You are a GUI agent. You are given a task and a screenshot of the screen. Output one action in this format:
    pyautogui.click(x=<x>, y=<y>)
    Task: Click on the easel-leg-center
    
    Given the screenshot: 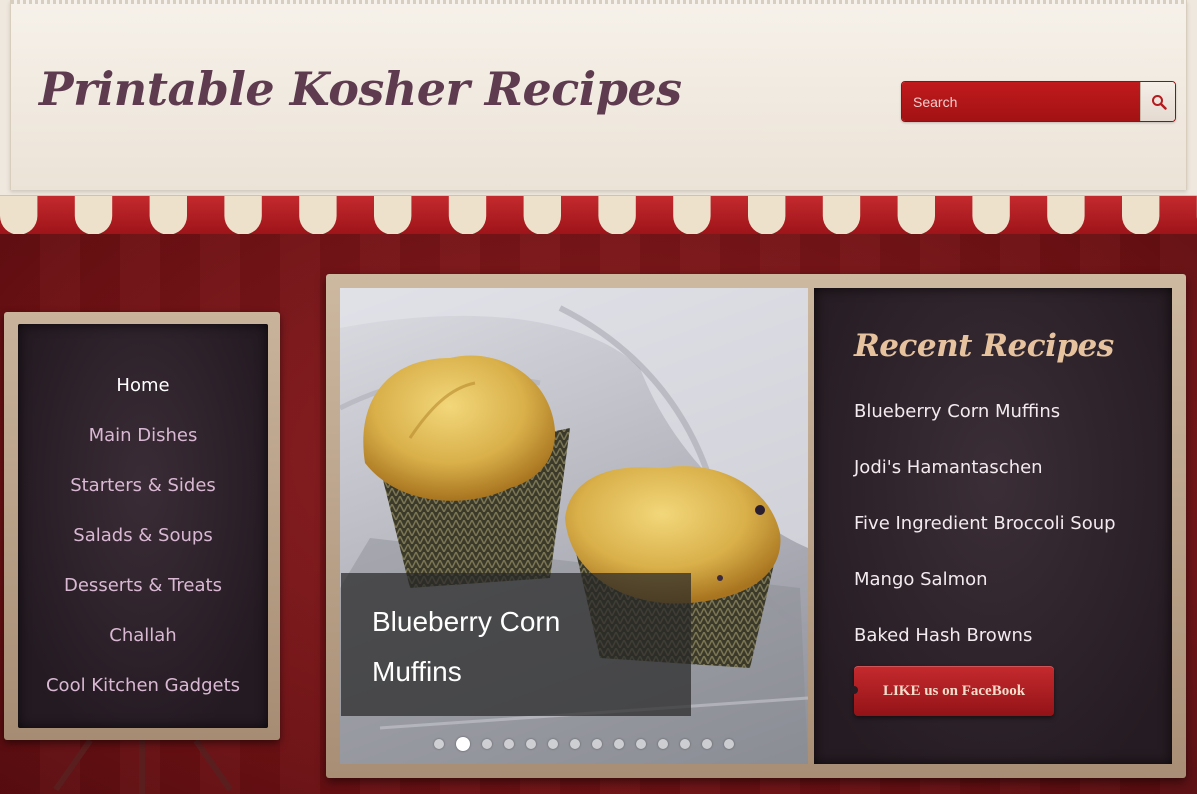 What is the action you would take?
    pyautogui.click(x=142, y=766)
    